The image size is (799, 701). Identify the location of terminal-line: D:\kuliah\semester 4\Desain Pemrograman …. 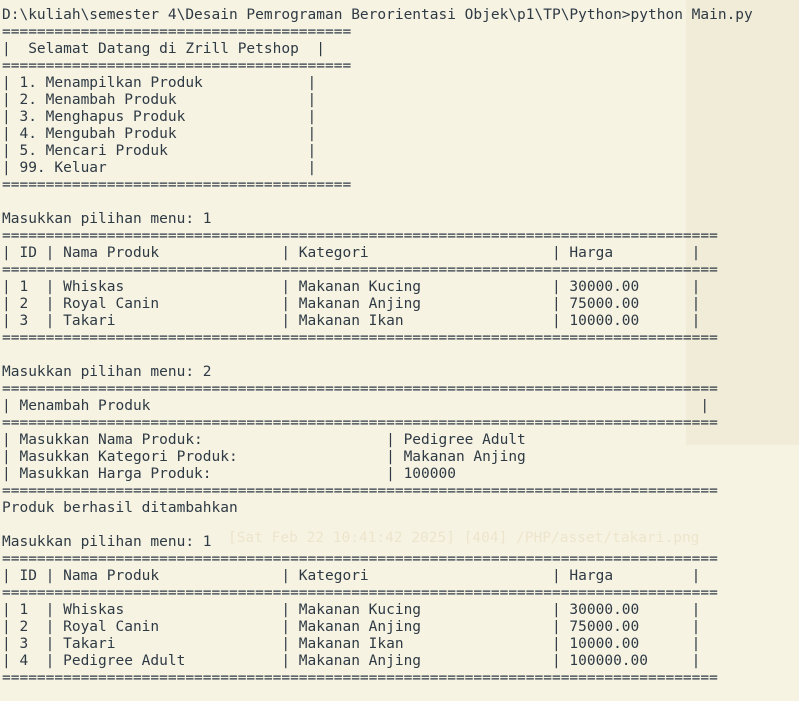
(377, 15).